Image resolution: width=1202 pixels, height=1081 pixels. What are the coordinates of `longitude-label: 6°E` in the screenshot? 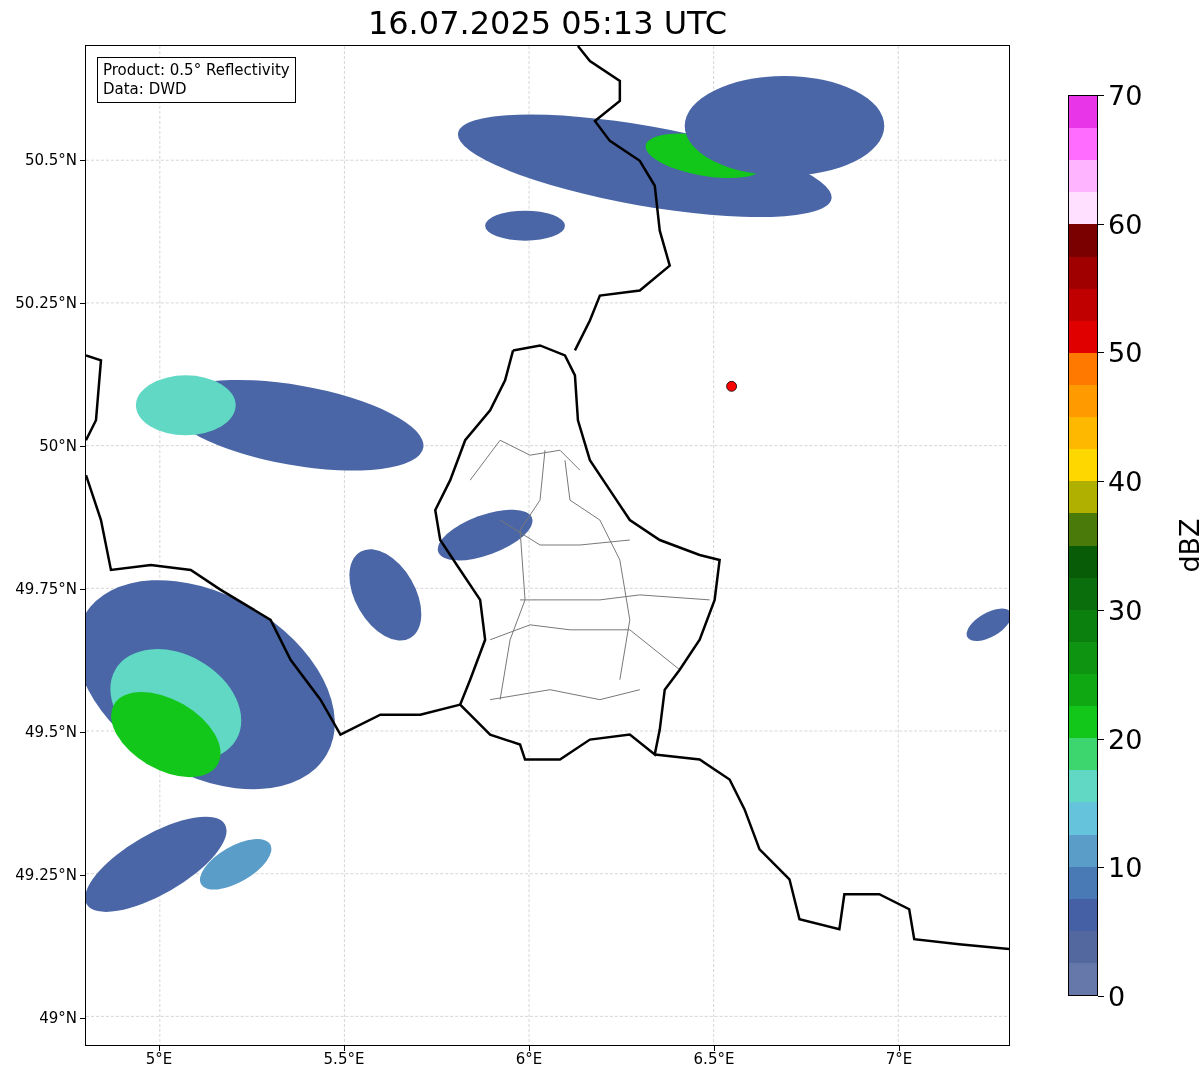 It's located at (529, 1059).